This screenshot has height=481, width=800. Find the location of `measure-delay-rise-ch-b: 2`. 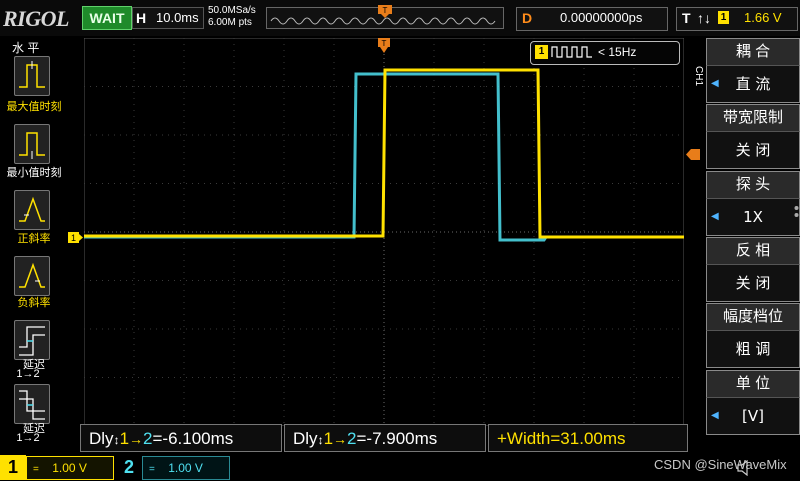

measure-delay-rise-ch-b: 2 is located at coordinates (148, 438).